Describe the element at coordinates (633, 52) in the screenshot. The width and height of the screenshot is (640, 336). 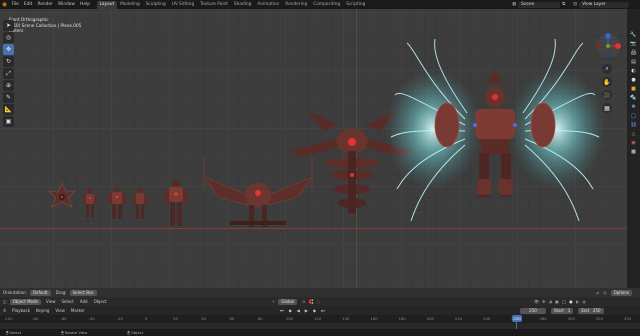
I see `output-props-icon: 🖨` at that location.